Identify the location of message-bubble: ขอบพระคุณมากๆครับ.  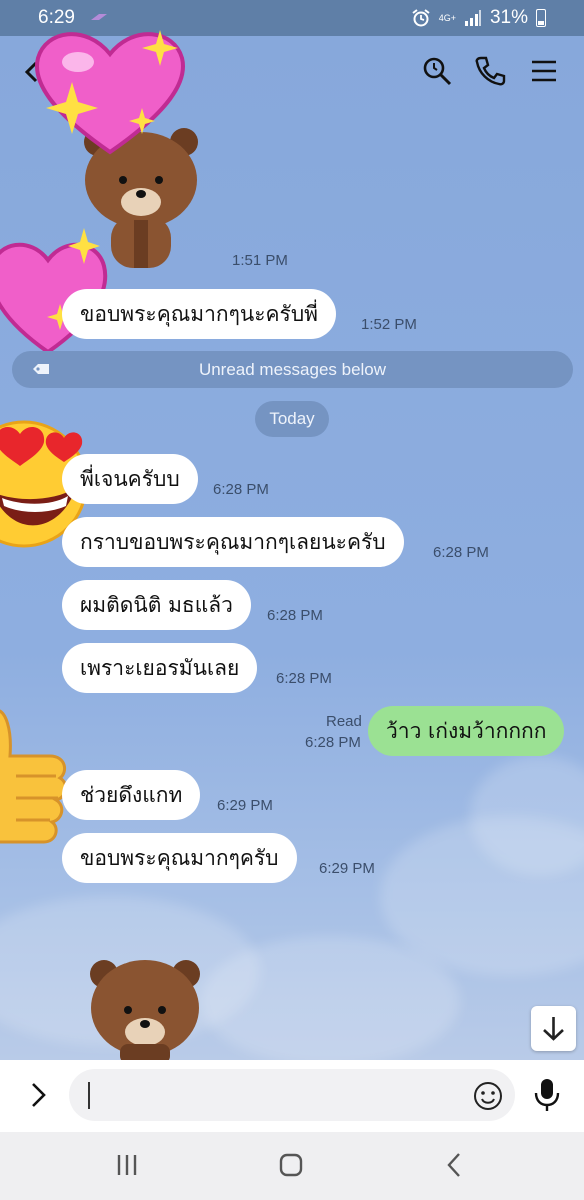
(179, 858).